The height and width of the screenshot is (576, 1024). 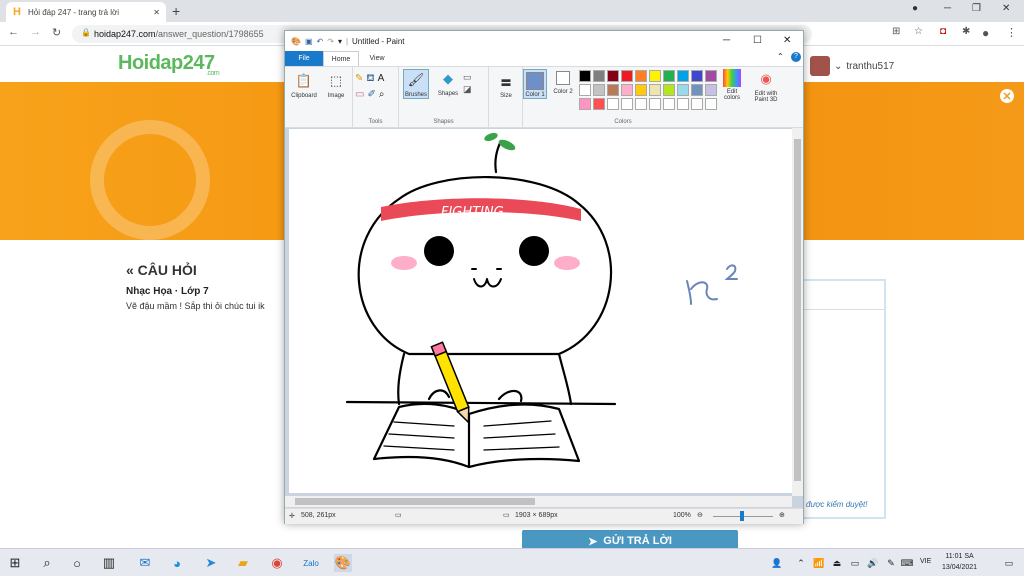 I want to click on network-icon: 📶, so click(x=819, y=563).